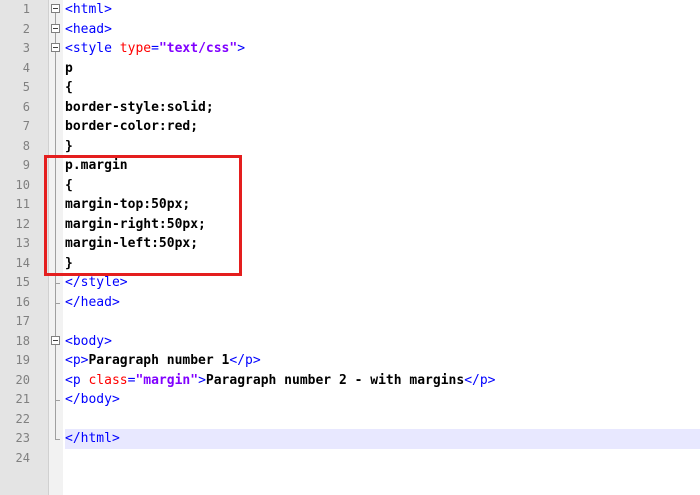 The width and height of the screenshot is (700, 495). What do you see at coordinates (77, 360) in the screenshot?
I see `code-token: <p>` at bounding box center [77, 360].